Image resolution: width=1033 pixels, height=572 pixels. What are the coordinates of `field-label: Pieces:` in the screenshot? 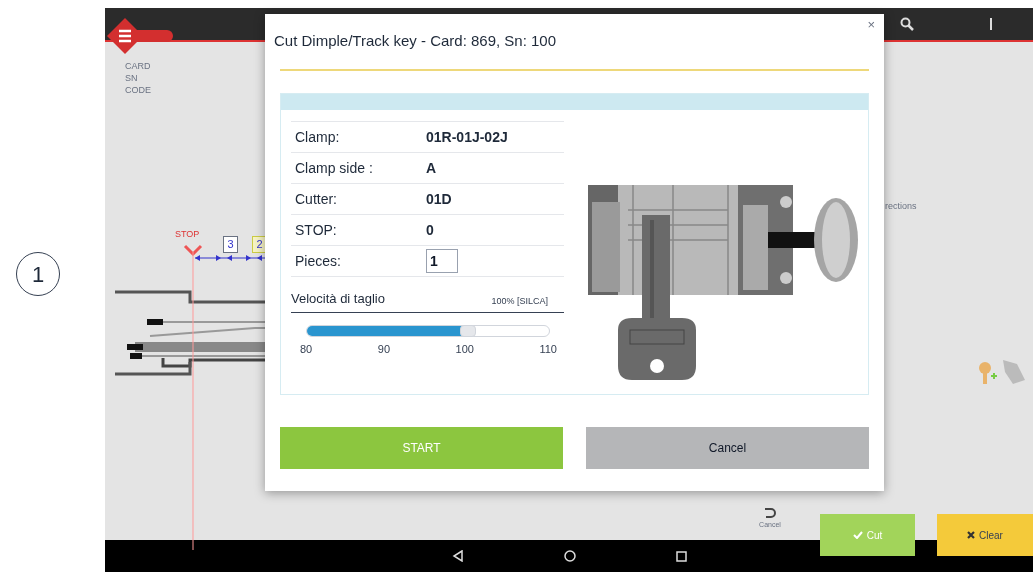 It's located at (318, 261).